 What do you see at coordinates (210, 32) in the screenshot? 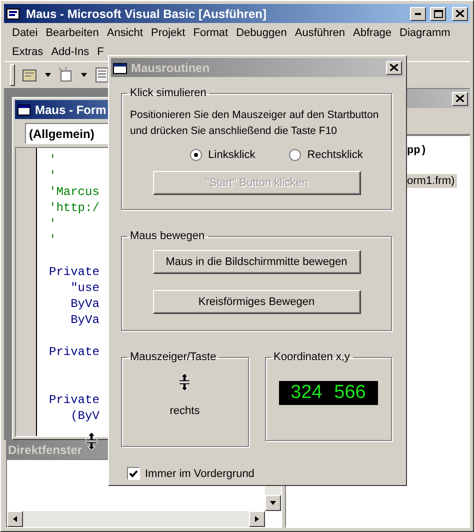
I see `menu-item: Format` at bounding box center [210, 32].